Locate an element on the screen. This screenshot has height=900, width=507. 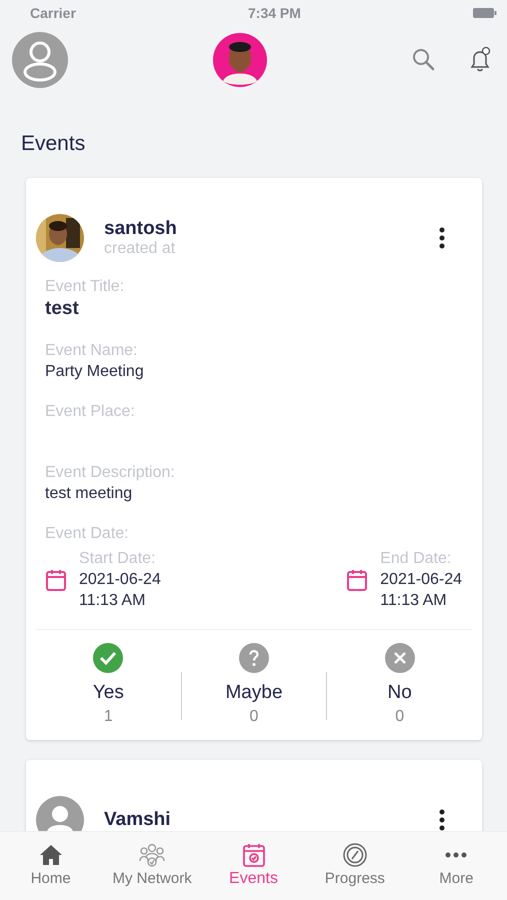
question-icon is located at coordinates (254, 658).